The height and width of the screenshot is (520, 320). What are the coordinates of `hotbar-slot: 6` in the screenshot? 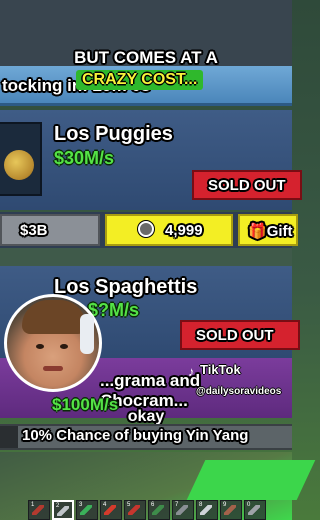 It's located at (159, 510).